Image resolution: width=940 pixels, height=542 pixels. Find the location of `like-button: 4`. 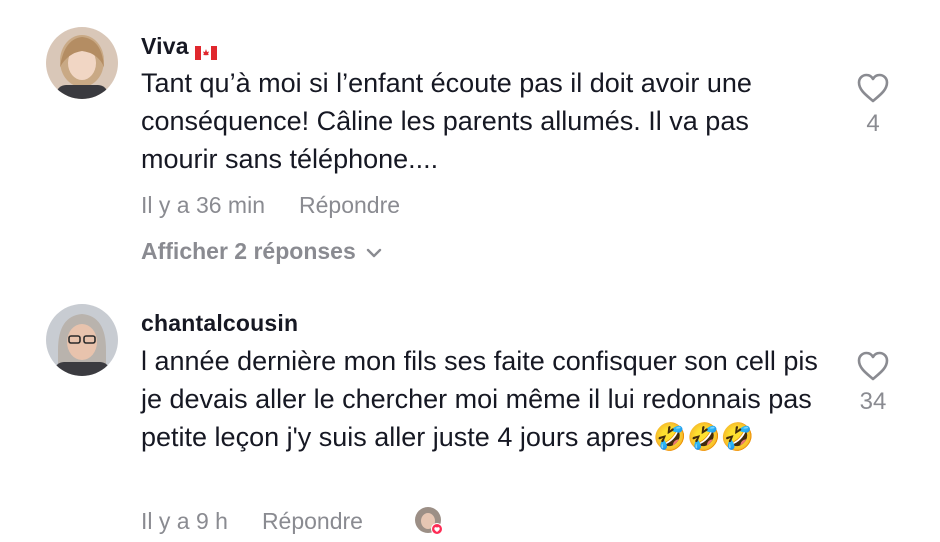

like-button: 4 is located at coordinates (873, 105).